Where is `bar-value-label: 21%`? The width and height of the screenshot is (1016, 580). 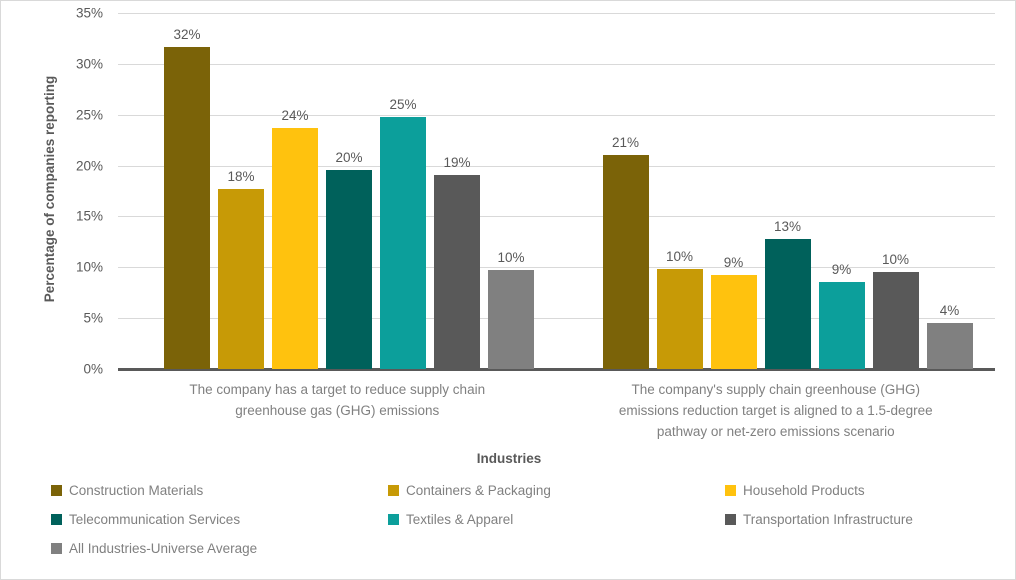 bar-value-label: 21% is located at coordinates (625, 143).